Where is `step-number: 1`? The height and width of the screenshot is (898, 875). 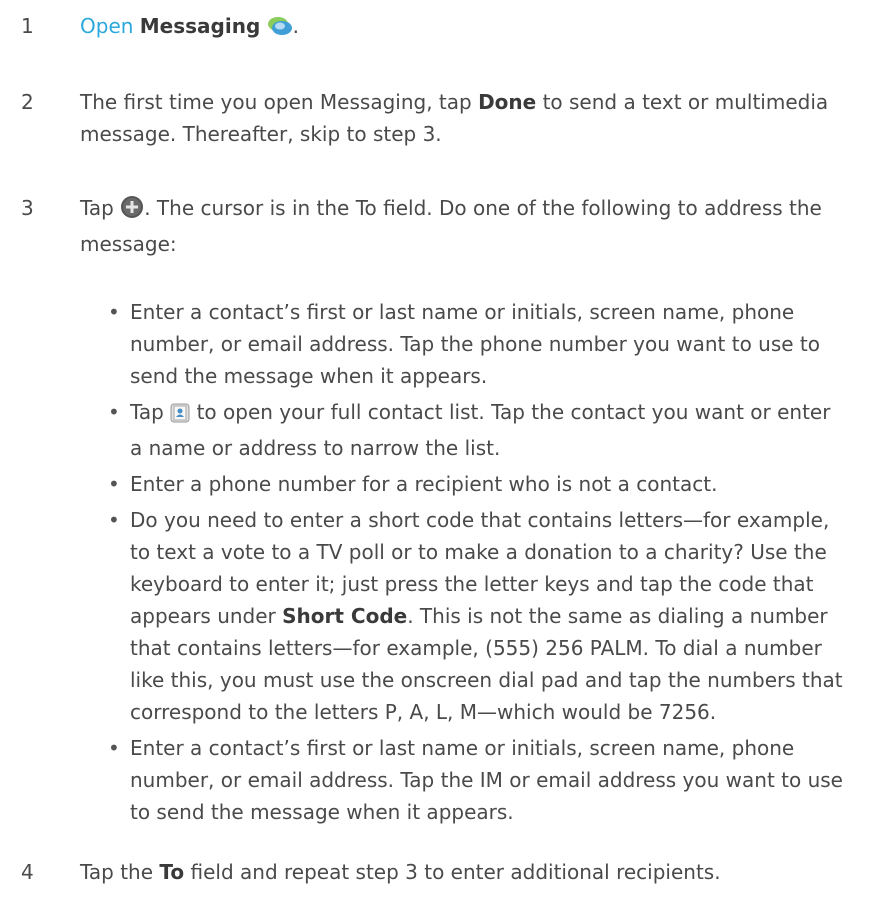
step-number: 1 is located at coordinates (27, 26).